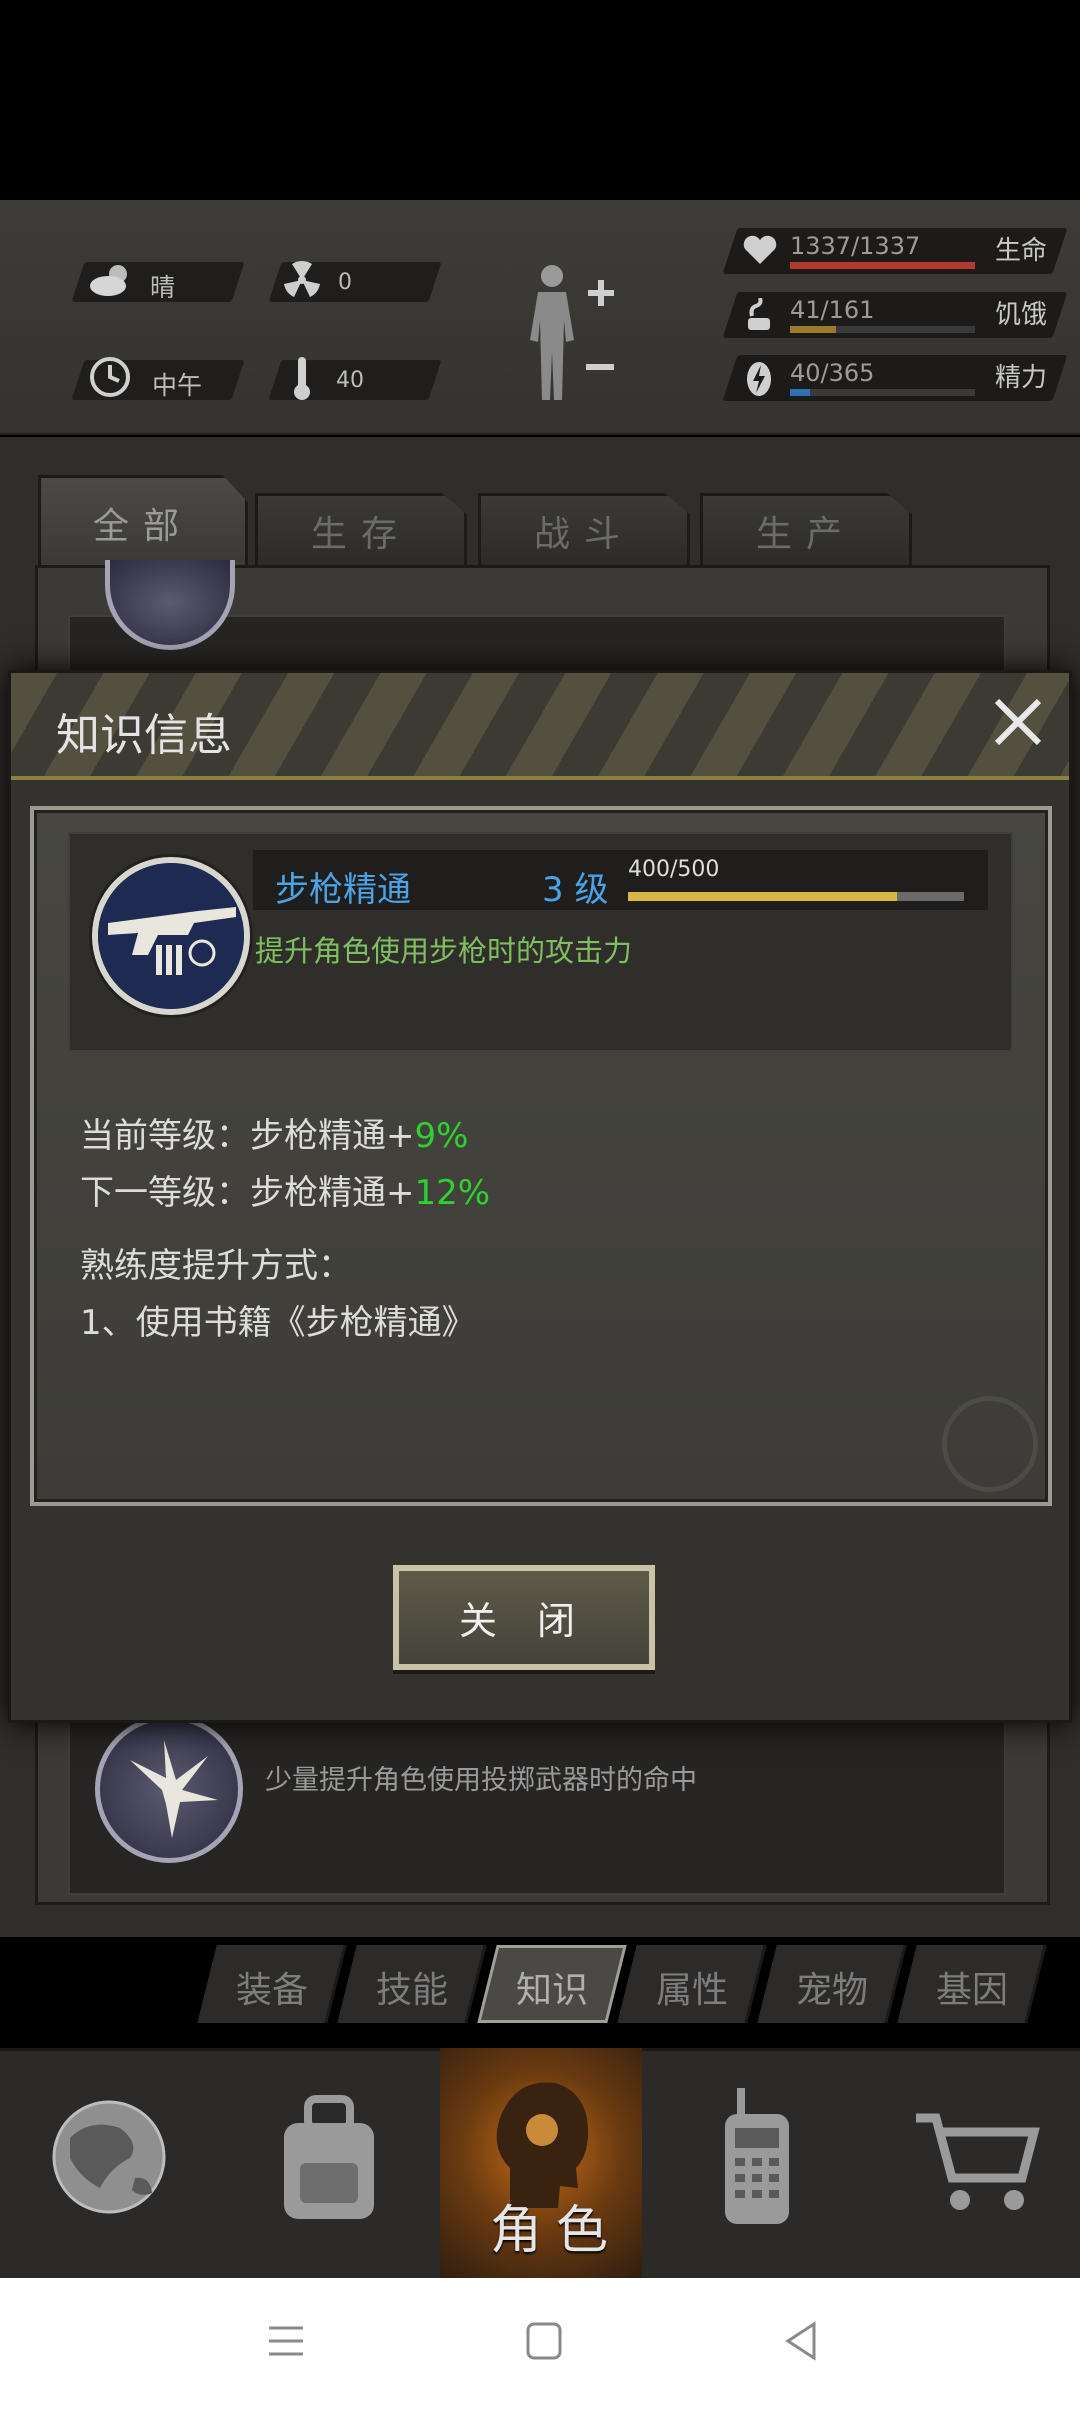 The height and width of the screenshot is (2412, 1080). Describe the element at coordinates (895, 251) in the screenshot. I see `health-stat: 1337/1337 生命` at that location.